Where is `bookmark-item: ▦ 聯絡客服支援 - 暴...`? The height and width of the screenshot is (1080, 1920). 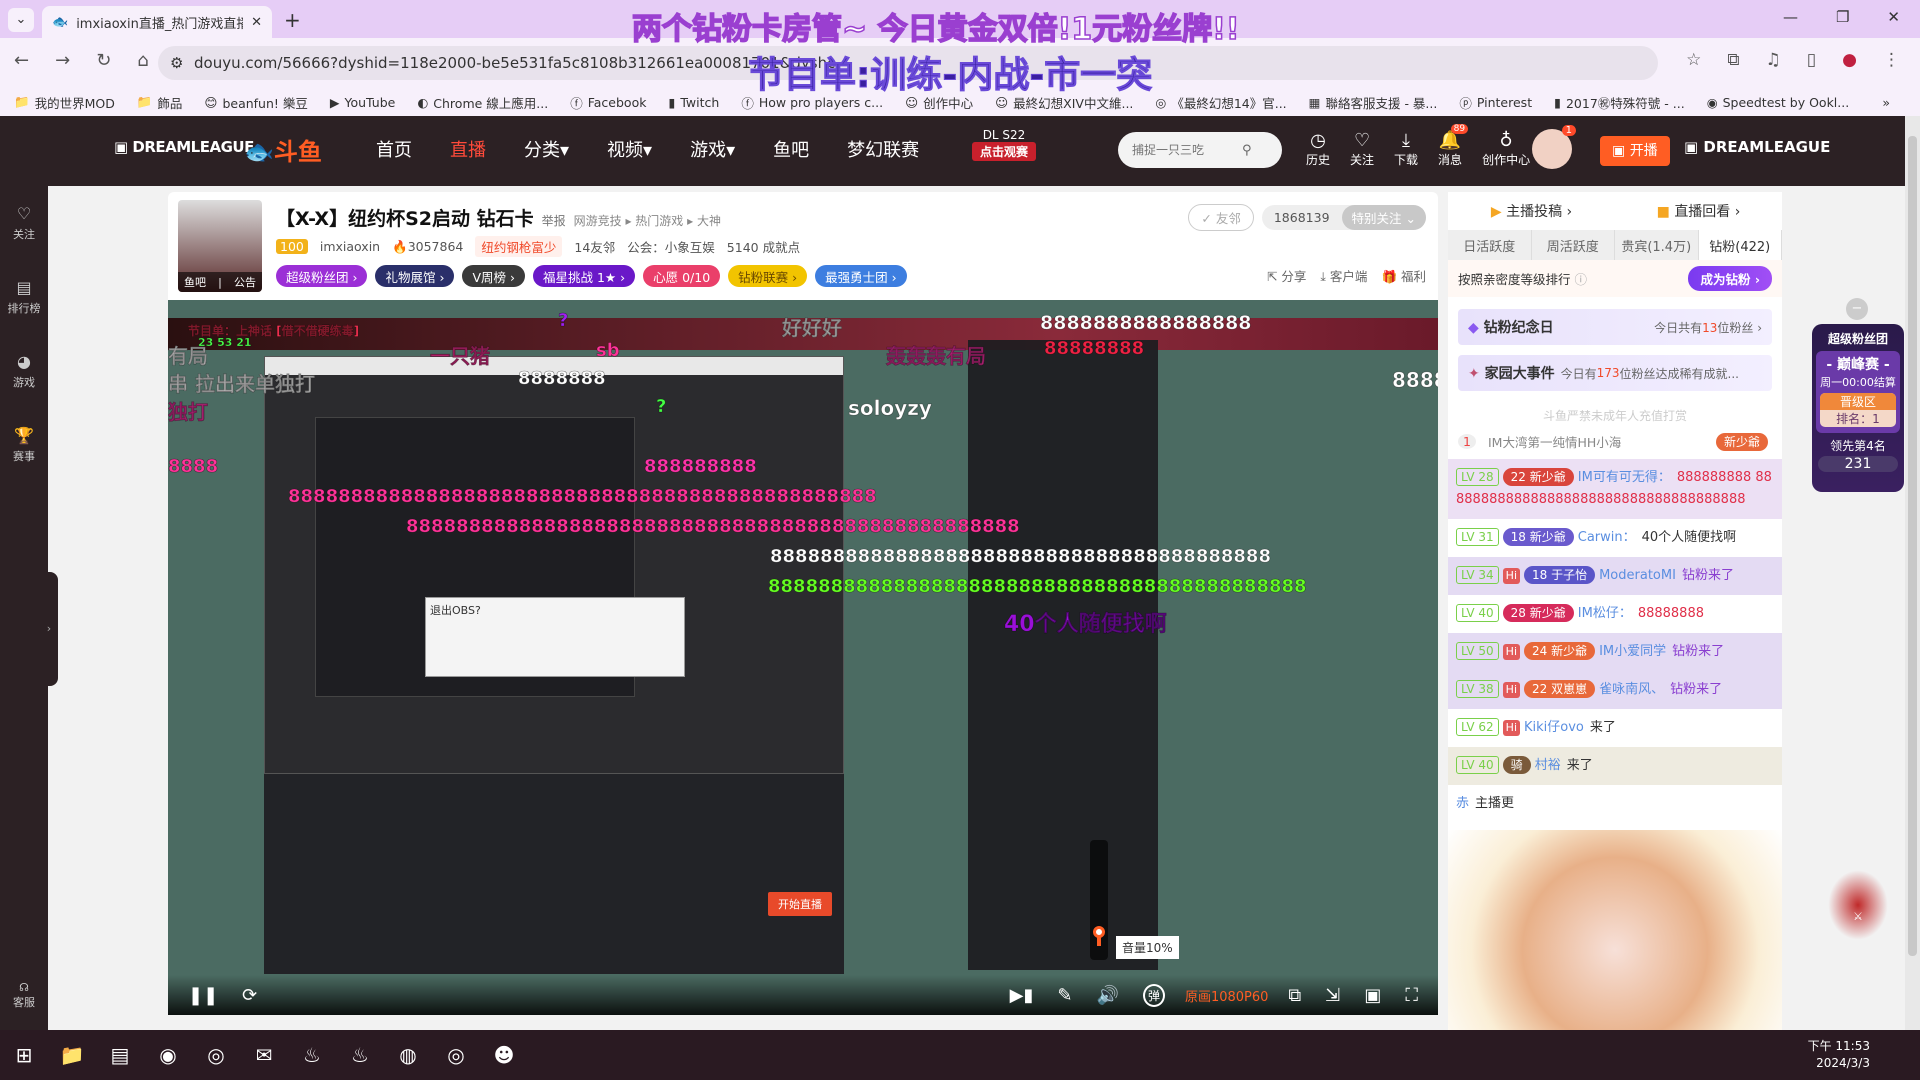 bookmark-item: ▦ 聯絡客服支援 - 暴... is located at coordinates (1373, 102).